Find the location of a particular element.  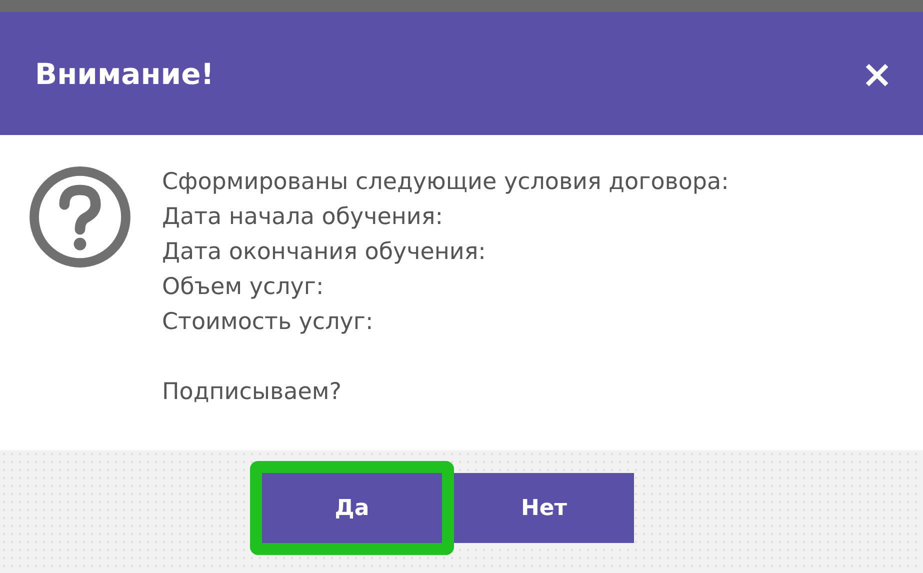

dialog-button: Нет is located at coordinates (544, 508).